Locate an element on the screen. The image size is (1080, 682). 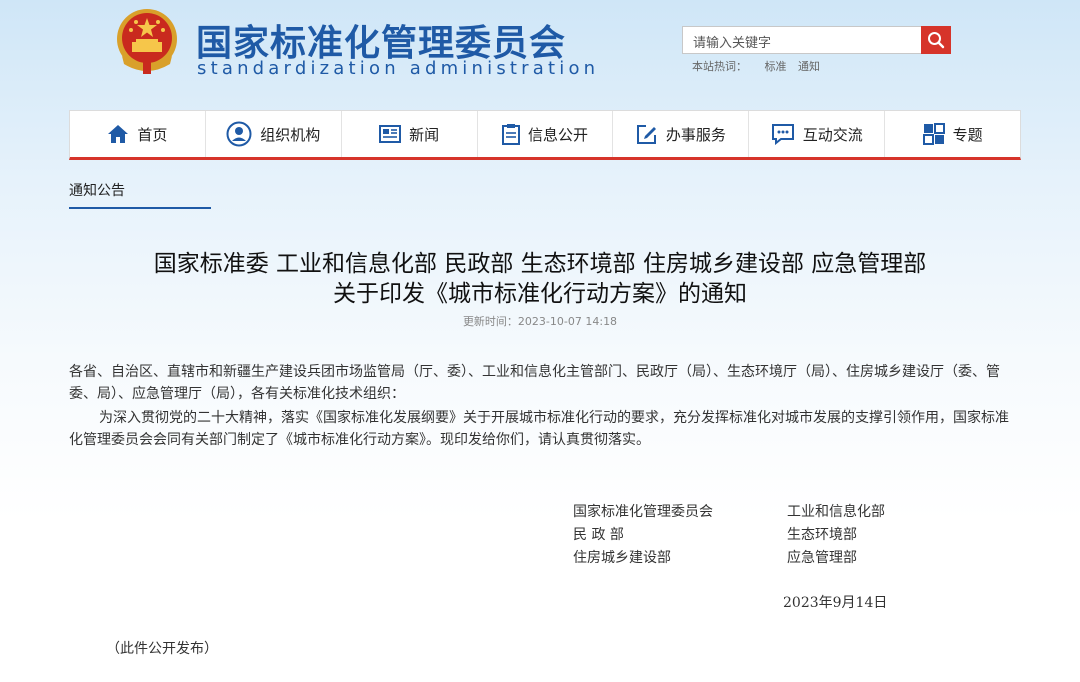
chat-bubble-icon is located at coordinates (782, 134).